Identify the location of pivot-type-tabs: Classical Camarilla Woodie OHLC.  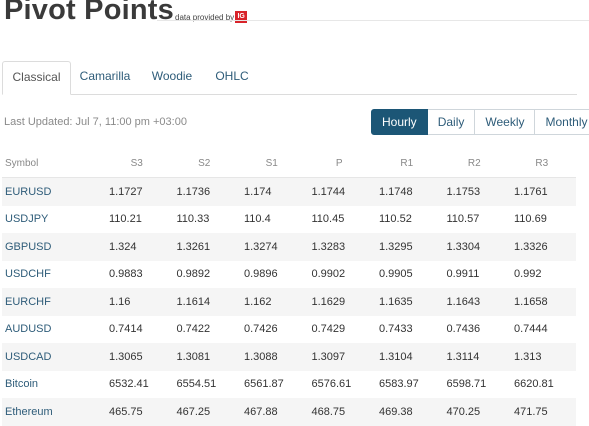
(289, 78).